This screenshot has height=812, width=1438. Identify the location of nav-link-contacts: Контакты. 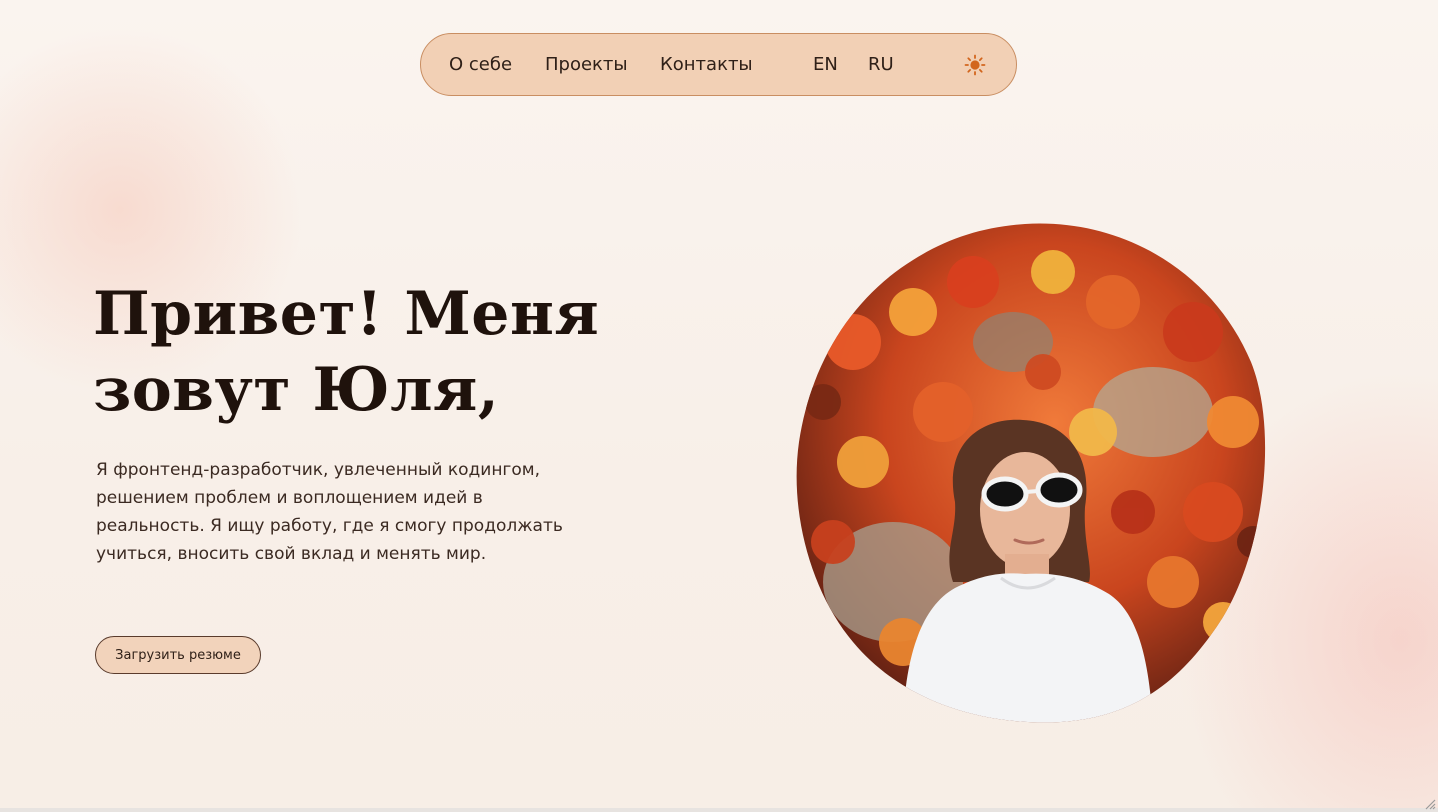
(706, 64).